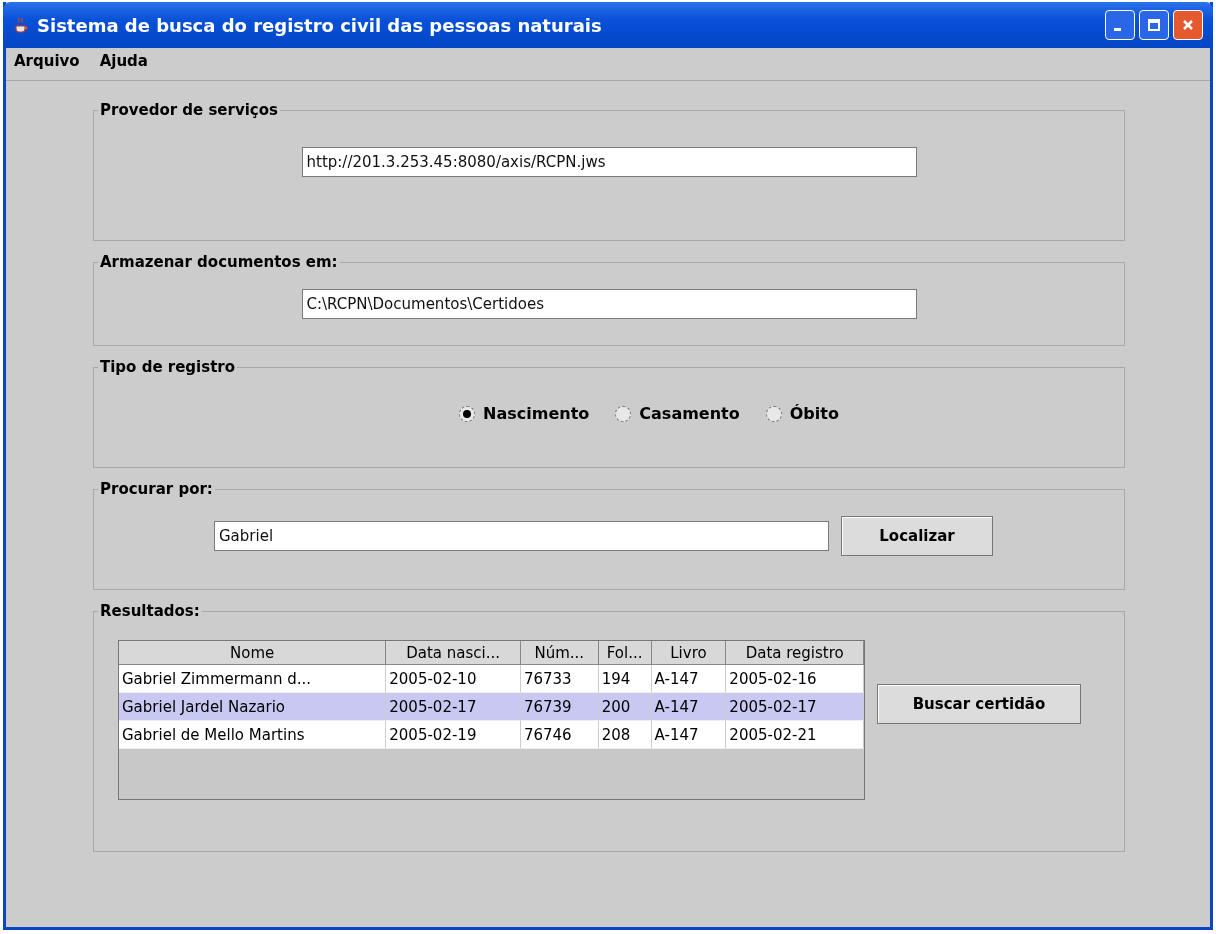  I want to click on radio-label: Casamento, so click(689, 413).